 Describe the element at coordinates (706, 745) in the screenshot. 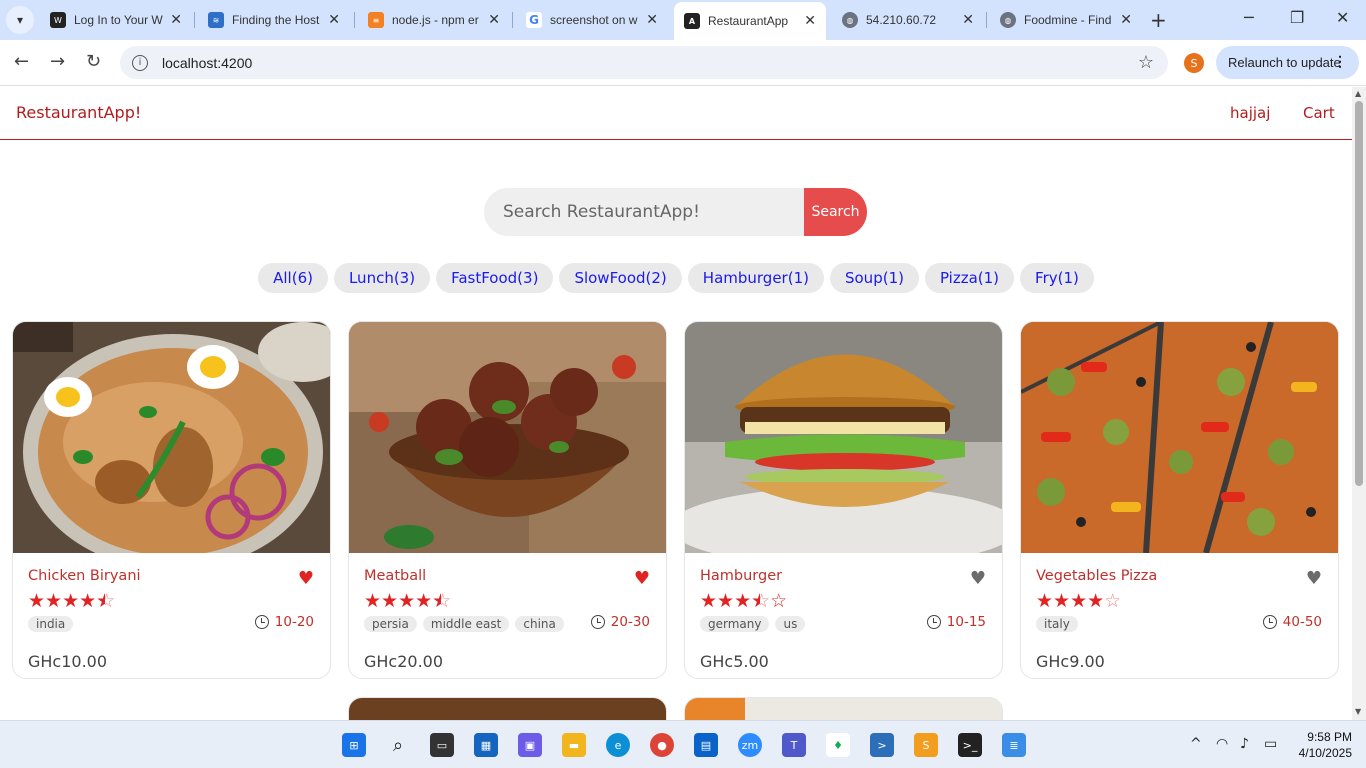

I see `store-icon: ▤` at that location.